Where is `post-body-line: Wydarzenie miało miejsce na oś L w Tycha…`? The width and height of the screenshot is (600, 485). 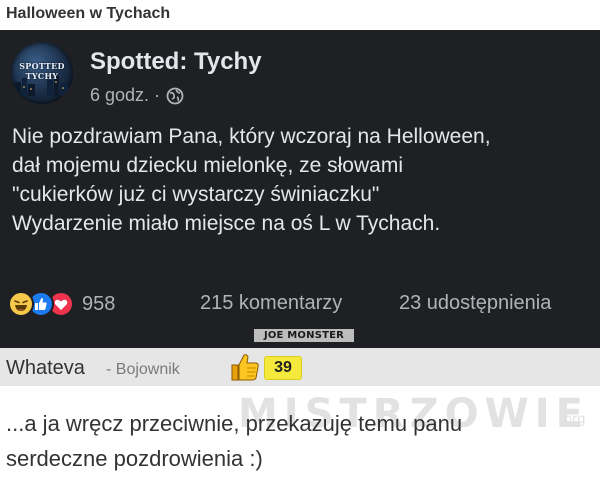
post-body-line: Wydarzenie miało miejsce na oś L w Tycha… is located at coordinates (226, 223).